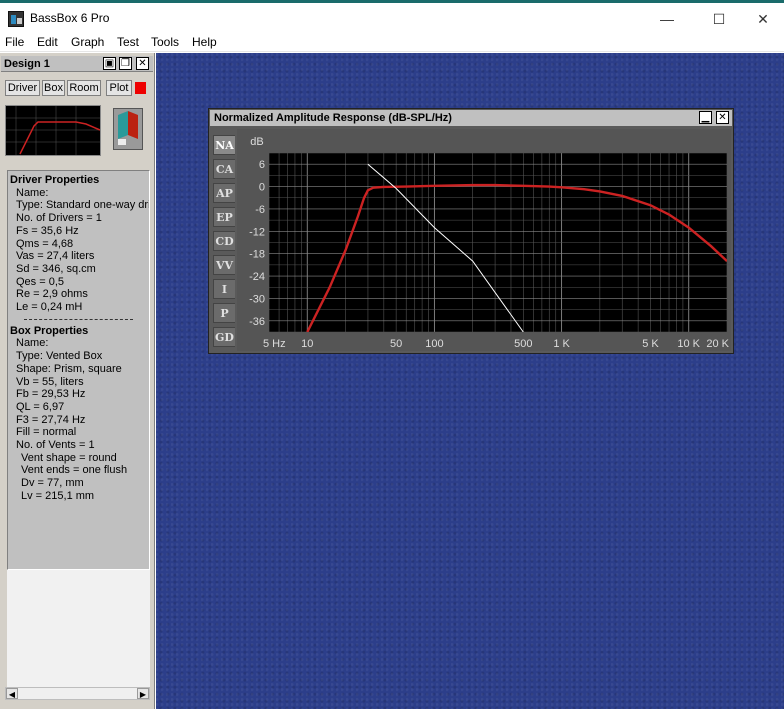 This screenshot has height=709, width=784. What do you see at coordinates (257, 322) in the screenshot?
I see `y-tick-label: -36` at bounding box center [257, 322].